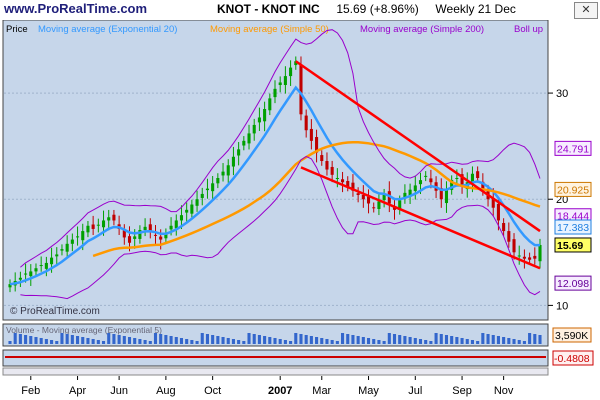 The image size is (600, 400). Describe the element at coordinates (30, 391) in the screenshot. I see `x-tick-label: Feb` at that location.